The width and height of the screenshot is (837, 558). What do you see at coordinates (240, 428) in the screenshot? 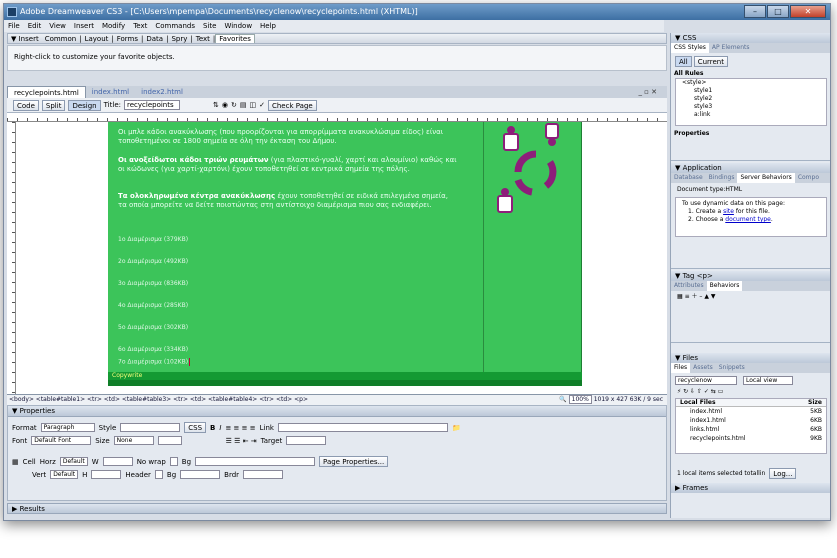
I see `align-icons: ≡ ≡ ≡ ≡` at bounding box center [240, 428].